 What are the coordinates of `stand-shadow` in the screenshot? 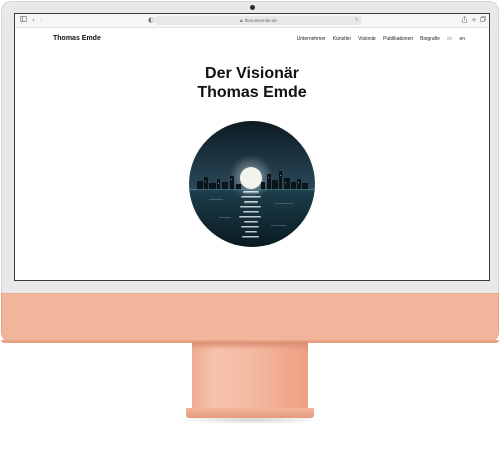 It's located at (250, 346).